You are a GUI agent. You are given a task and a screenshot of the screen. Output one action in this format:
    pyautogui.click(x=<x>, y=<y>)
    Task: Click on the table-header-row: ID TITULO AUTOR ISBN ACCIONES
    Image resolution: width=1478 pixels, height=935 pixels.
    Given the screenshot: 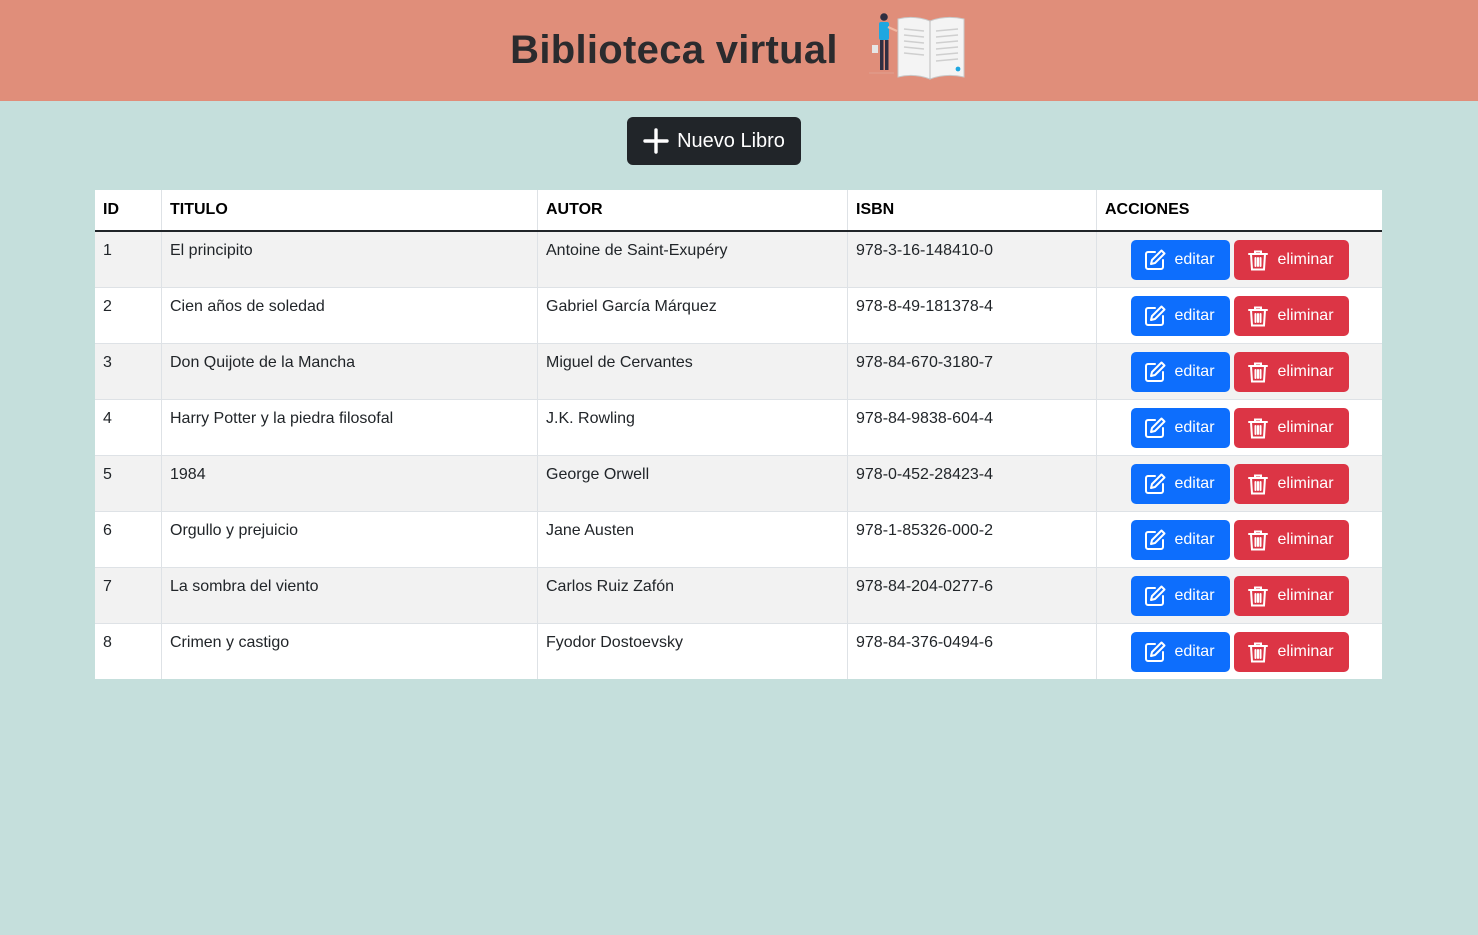 What is the action you would take?
    pyautogui.click(x=738, y=211)
    